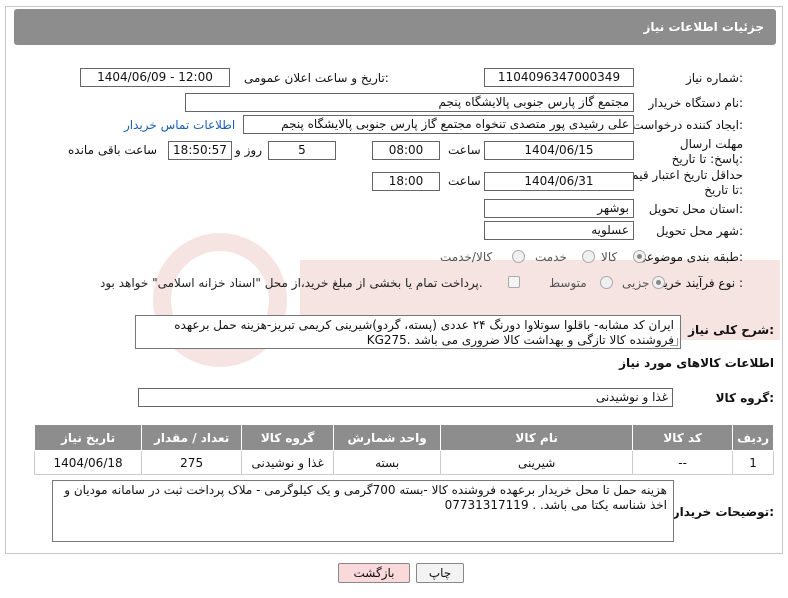  Describe the element at coordinates (406, 150) in the screenshot. I see `deadline-time-field: 08:00` at that location.